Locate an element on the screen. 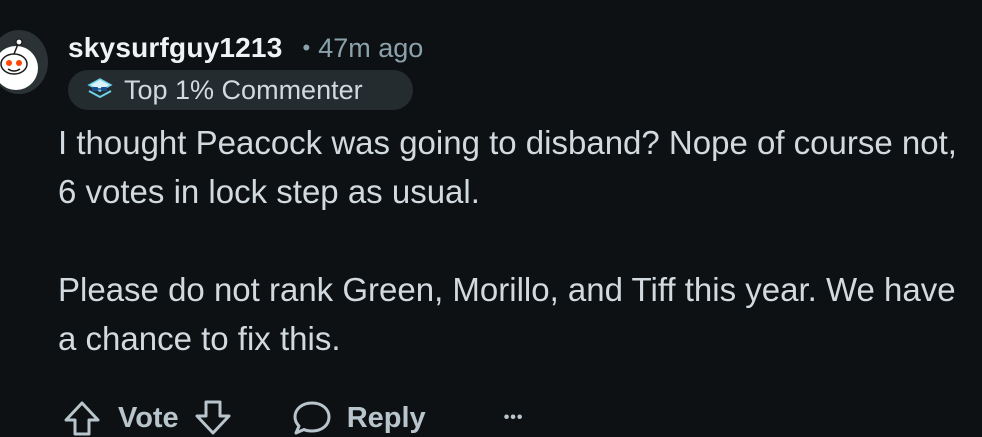 Image resolution: width=982 pixels, height=437 pixels. reply-button: Reply is located at coordinates (358, 417).